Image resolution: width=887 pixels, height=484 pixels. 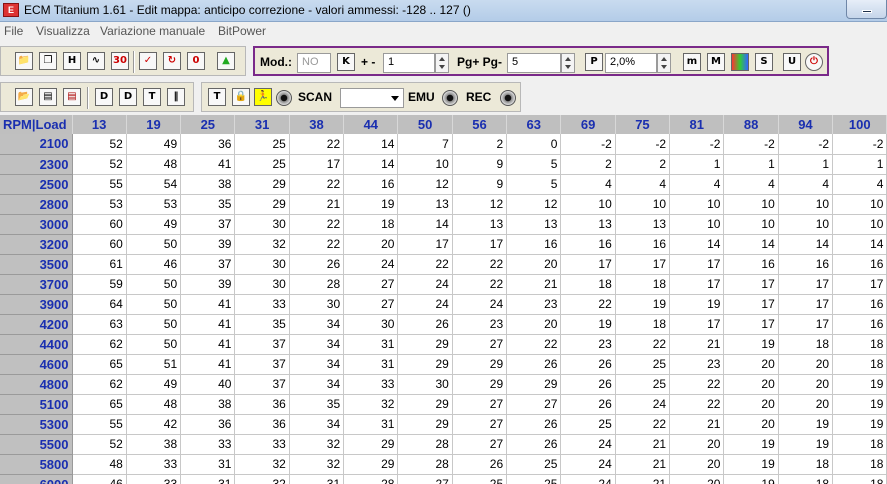 I want to click on rec-toggle-icon, so click(x=508, y=98).